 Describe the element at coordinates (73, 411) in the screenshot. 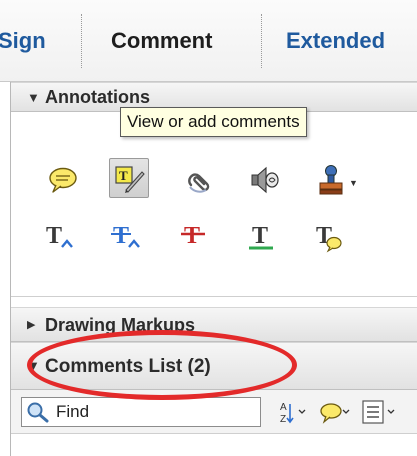

I see `find-label: Find` at that location.